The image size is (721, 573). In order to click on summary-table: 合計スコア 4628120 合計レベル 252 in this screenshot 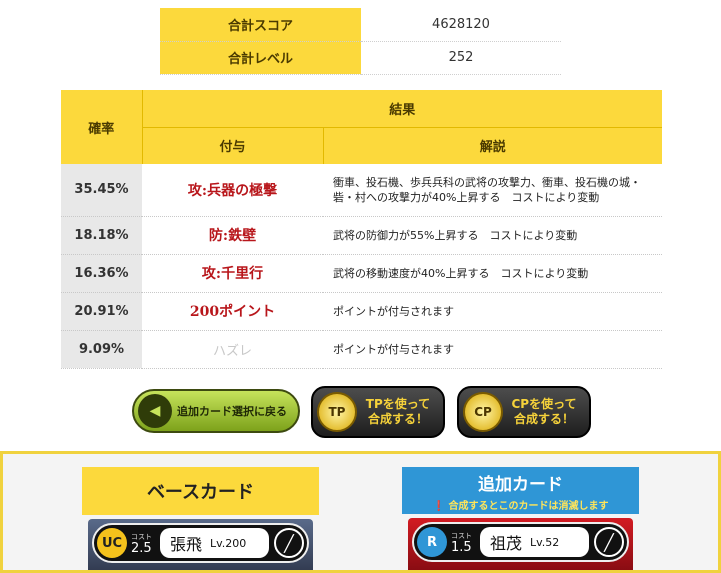, I will do `click(360, 41)`.